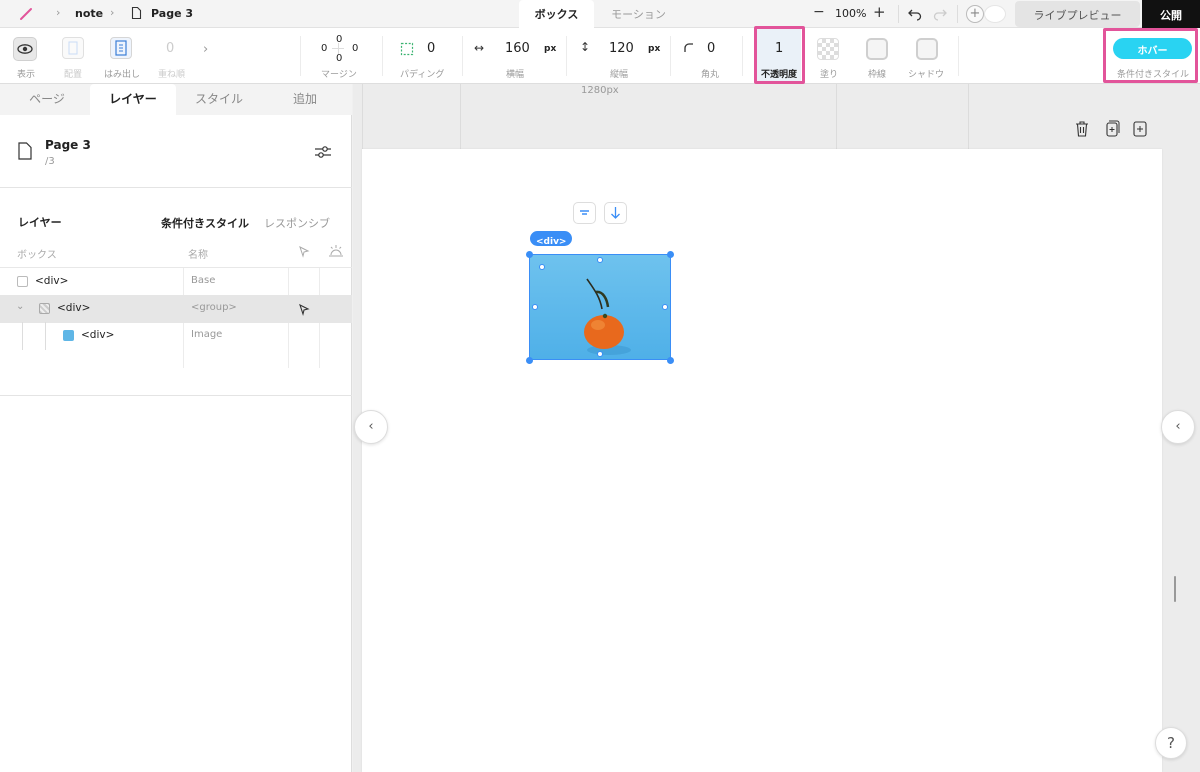 The height and width of the screenshot is (772, 1200). Describe the element at coordinates (621, 48) in the screenshot. I see `height-value: 120` at that location.